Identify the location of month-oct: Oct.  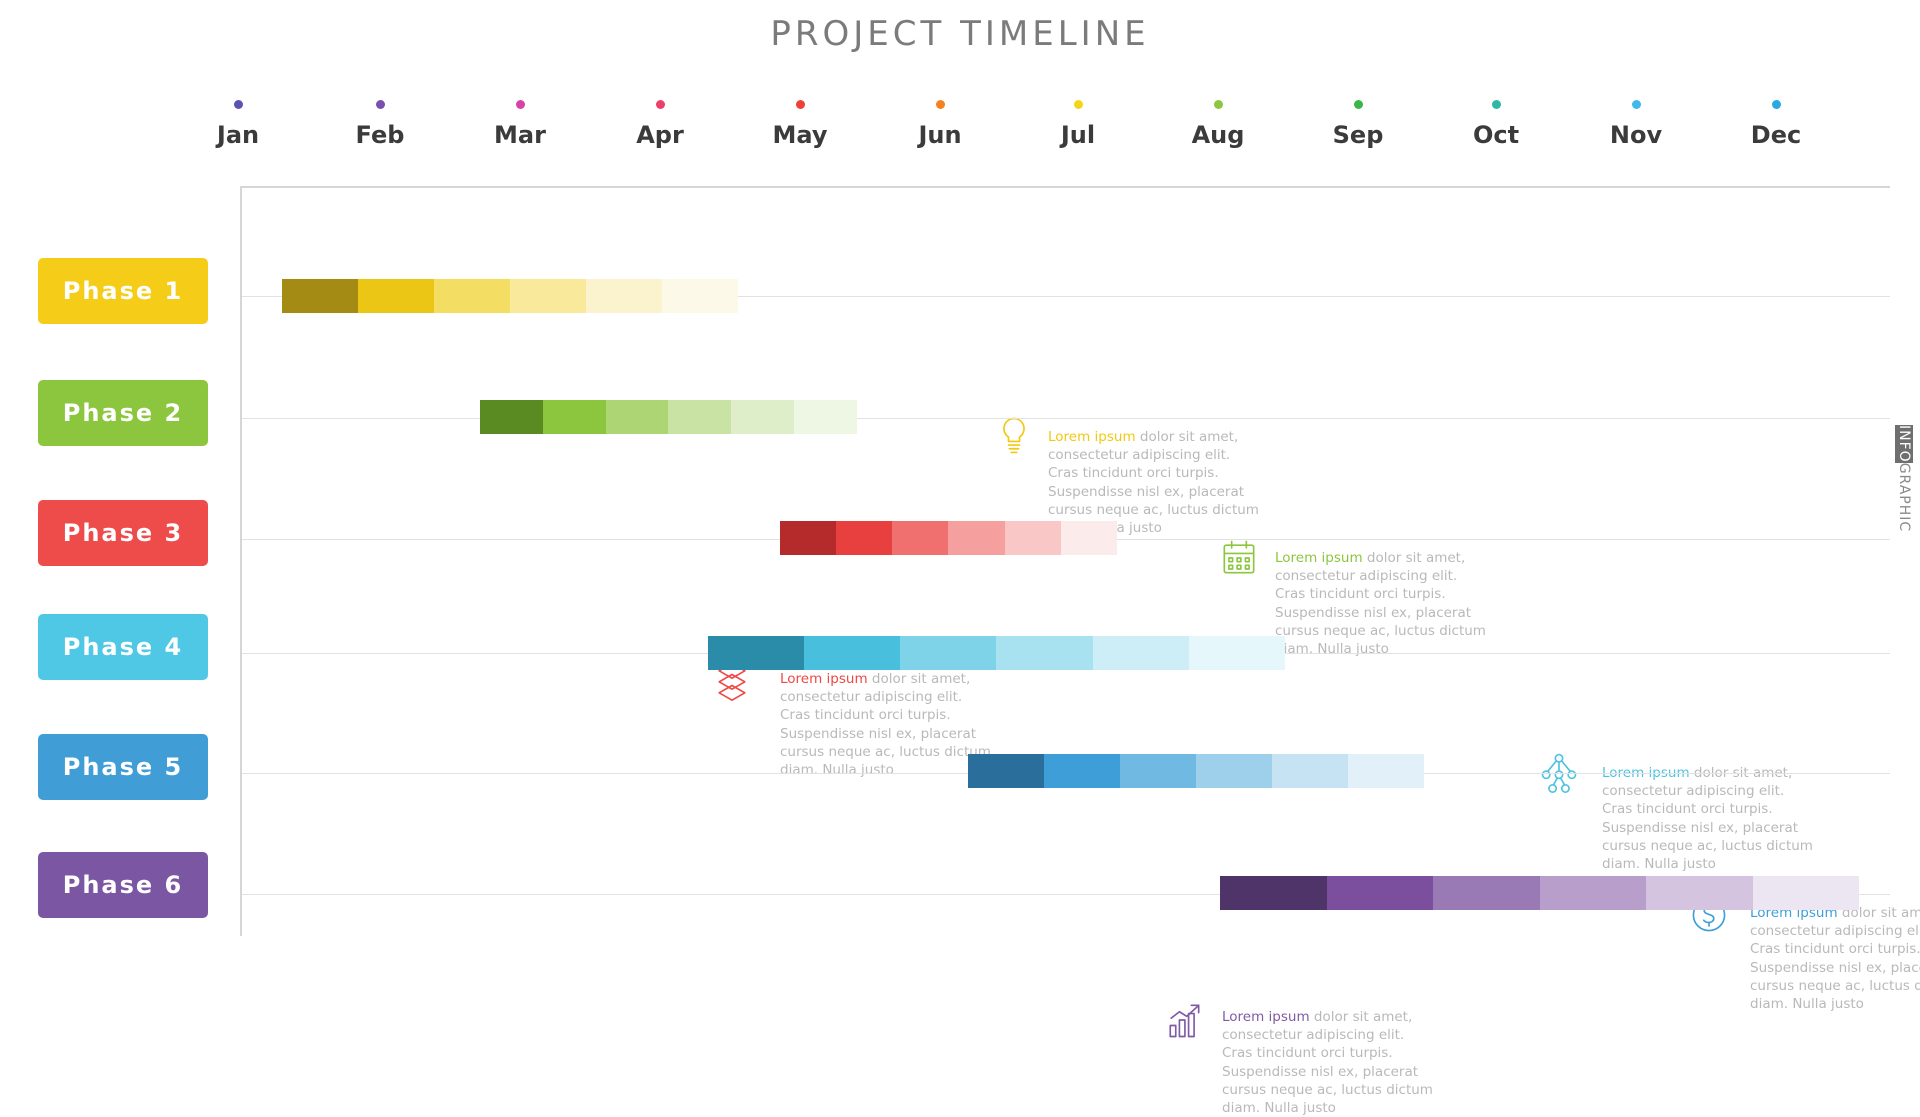
(1496, 124).